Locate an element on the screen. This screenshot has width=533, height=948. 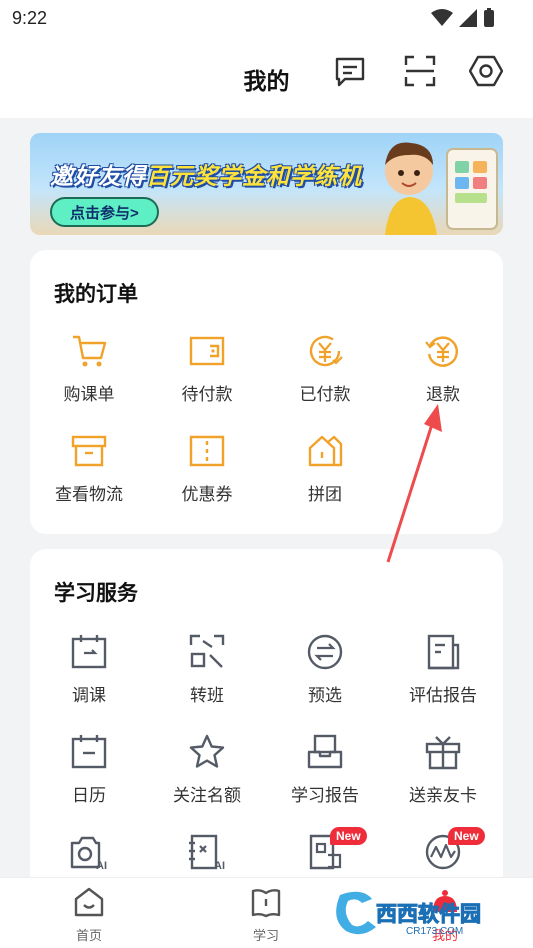
banner-title-highlight: 百元奖学金和学练机 is located at coordinates (254, 176).